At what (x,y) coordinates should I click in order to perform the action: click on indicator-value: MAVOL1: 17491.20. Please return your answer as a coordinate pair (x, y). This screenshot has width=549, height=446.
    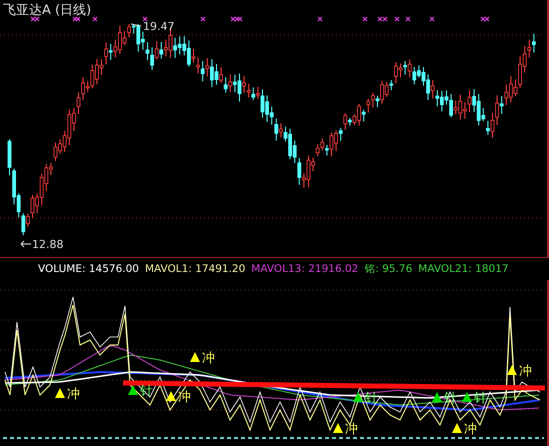
    Looking at the image, I should click on (195, 269).